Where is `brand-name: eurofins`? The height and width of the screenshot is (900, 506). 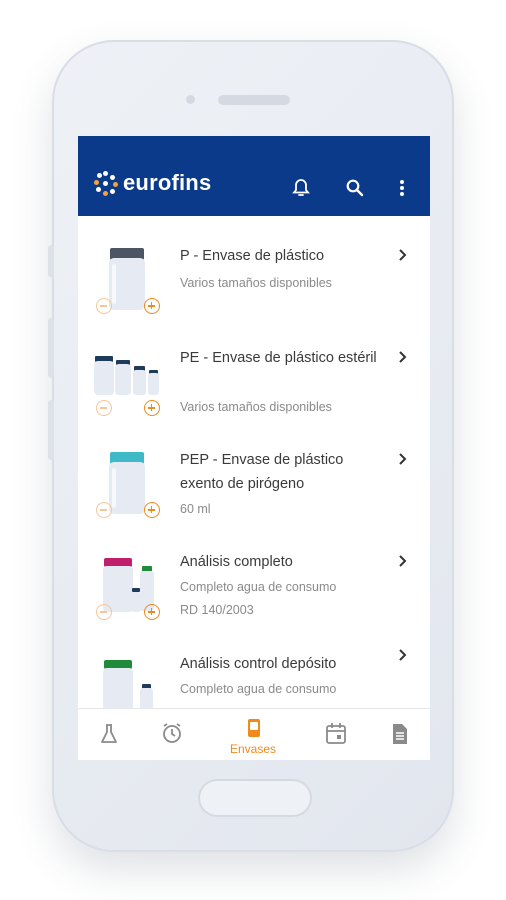 brand-name: eurofins is located at coordinates (167, 182).